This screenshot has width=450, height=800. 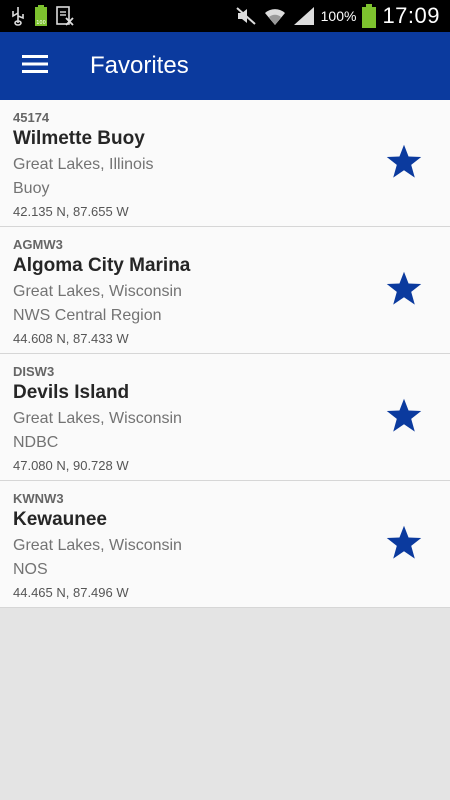 What do you see at coordinates (36, 442) in the screenshot?
I see `station-owner: NDBC` at bounding box center [36, 442].